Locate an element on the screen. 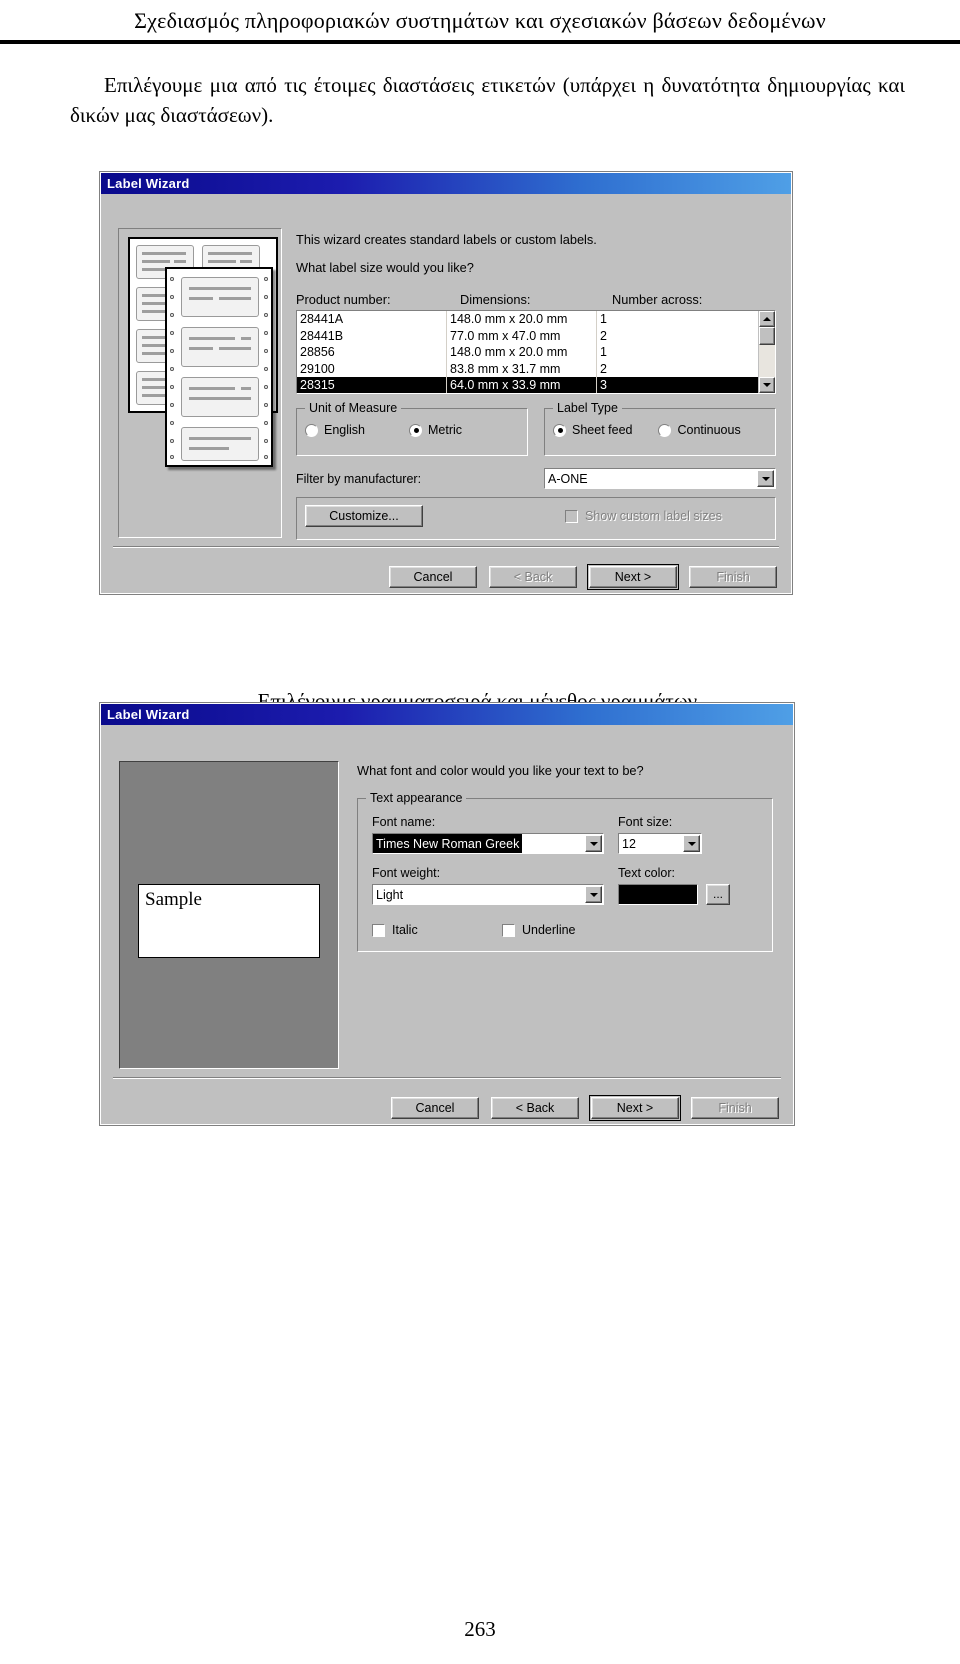 The height and width of the screenshot is (1664, 960). font-weight-combobox: Light is located at coordinates (488, 894).